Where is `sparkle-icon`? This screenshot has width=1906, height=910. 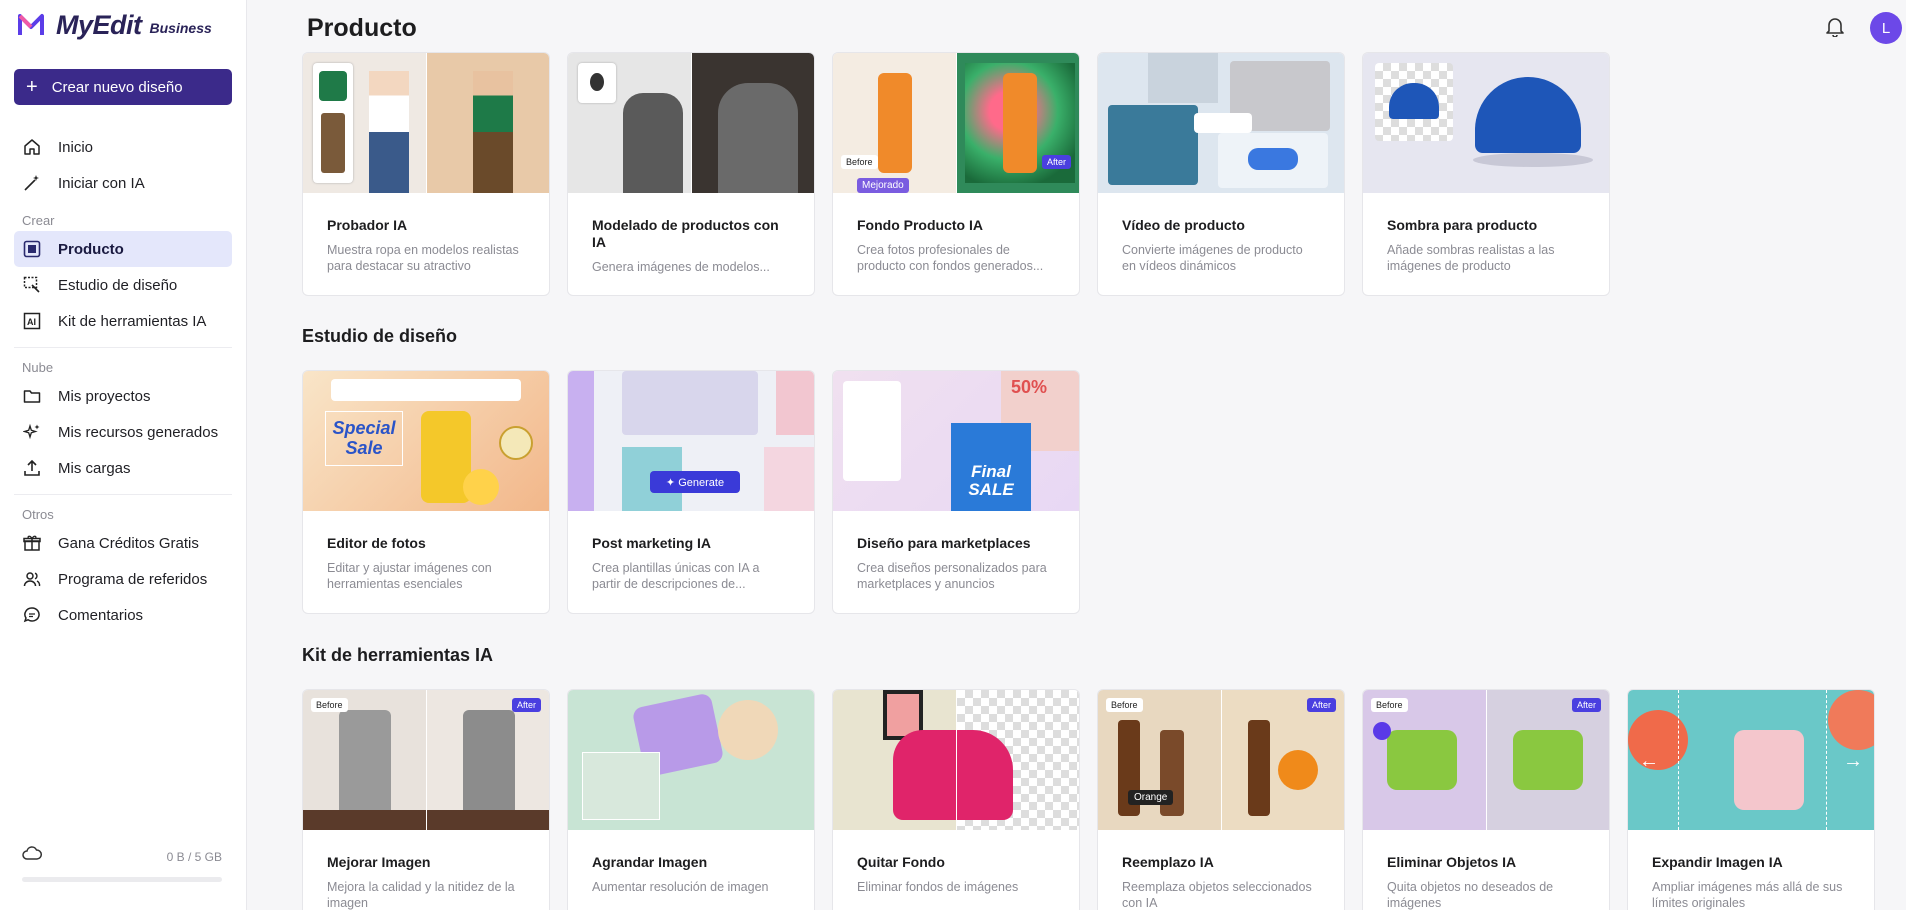 sparkle-icon is located at coordinates (32, 432).